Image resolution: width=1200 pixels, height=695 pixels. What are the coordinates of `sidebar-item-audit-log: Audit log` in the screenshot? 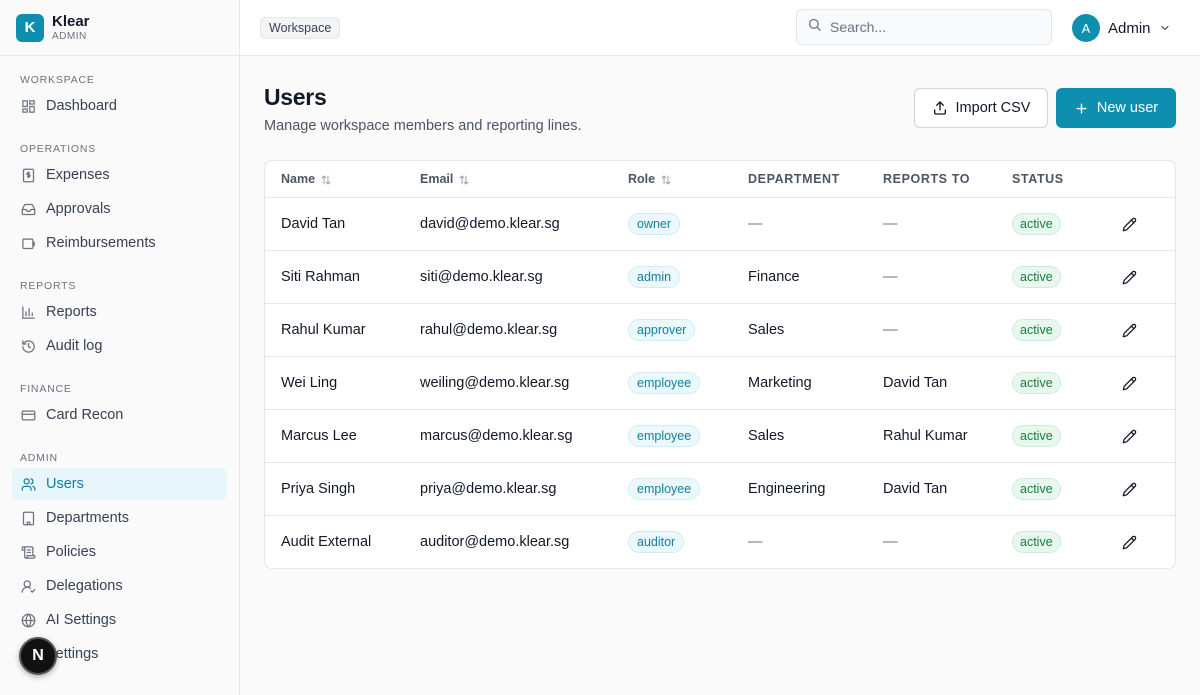 It's located at (119, 346).